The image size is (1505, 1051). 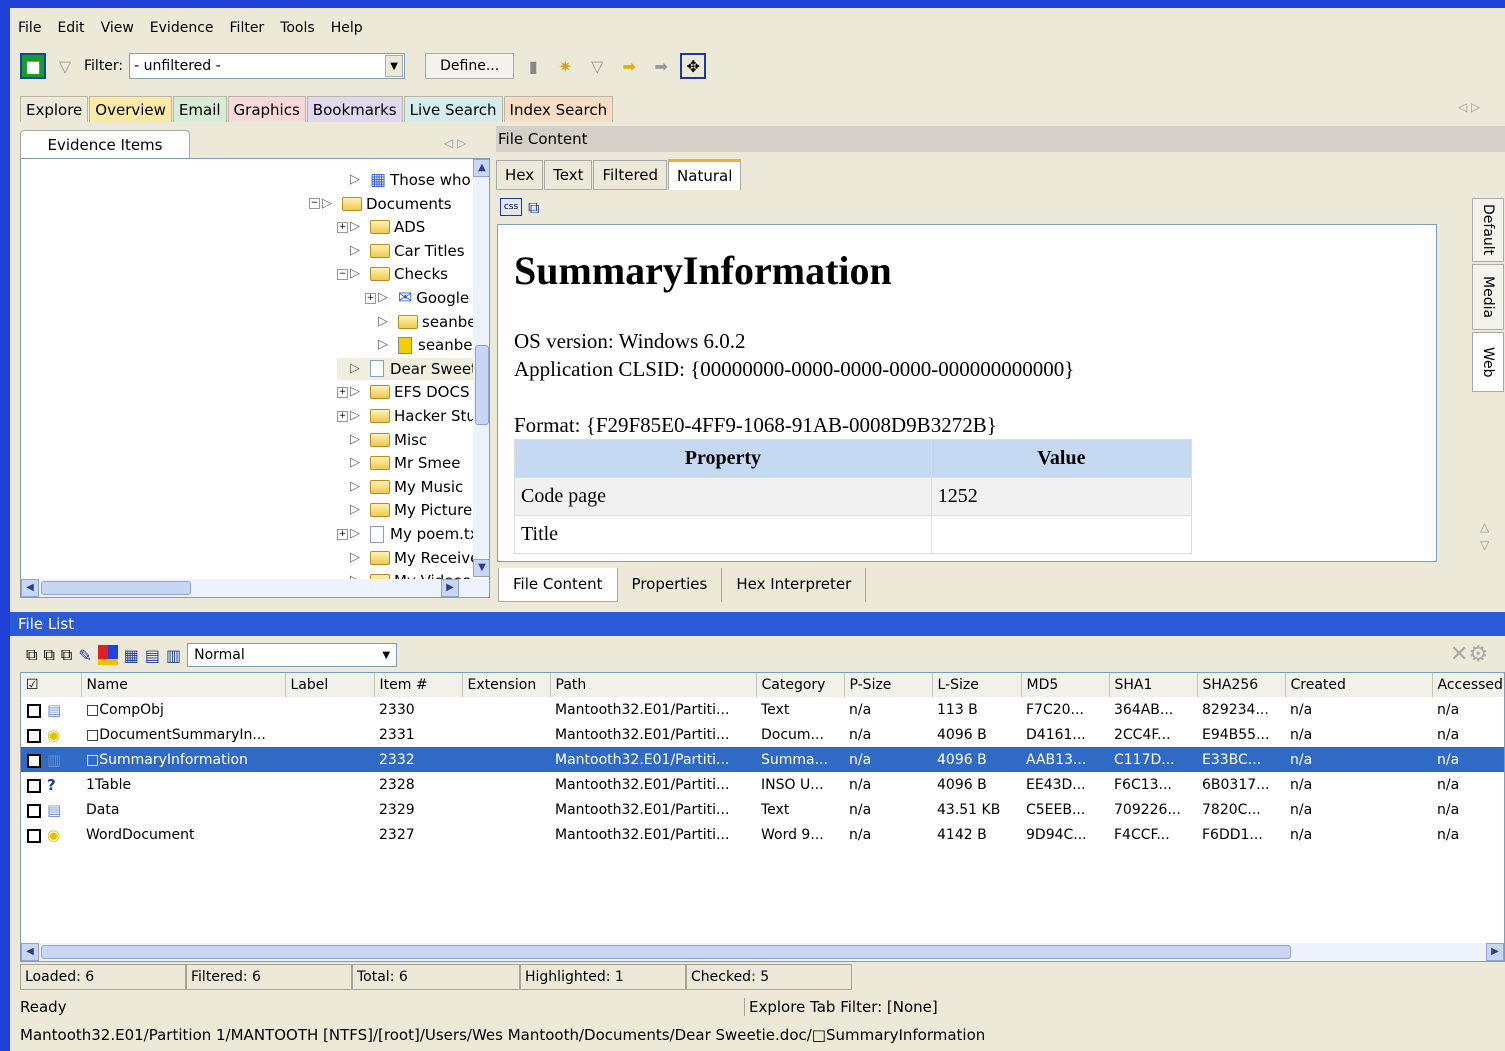 What do you see at coordinates (29, 27) in the screenshot?
I see `menu-file: File` at bounding box center [29, 27].